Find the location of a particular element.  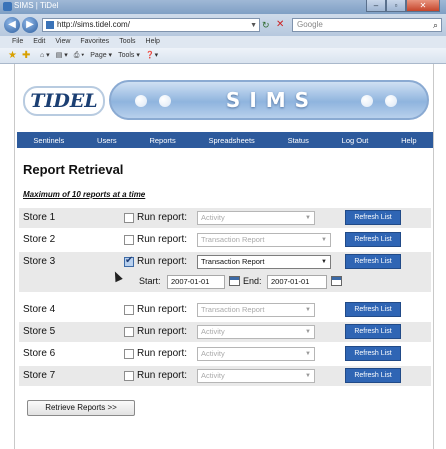

menu-tools: Tools is located at coordinates (127, 42).